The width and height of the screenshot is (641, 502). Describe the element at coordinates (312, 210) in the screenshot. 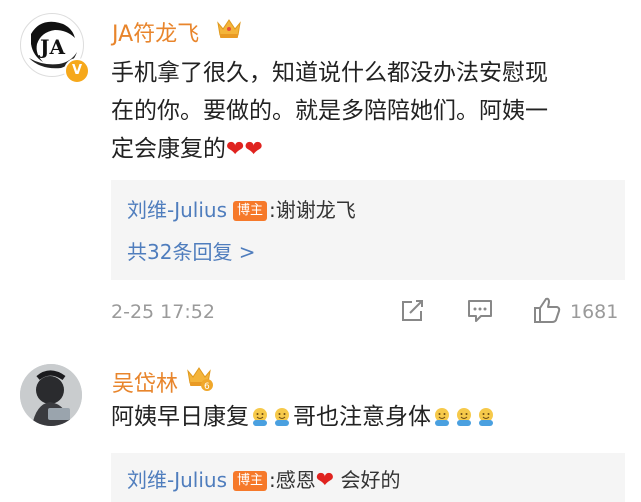

I see `reply-text: :谢谢龙飞` at that location.